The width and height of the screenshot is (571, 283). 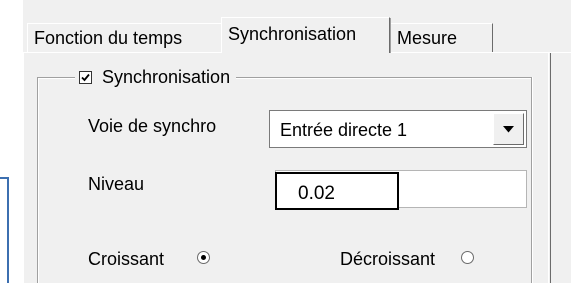 I want to click on tab-synchronisation: Synchronisation, so click(x=305, y=35).